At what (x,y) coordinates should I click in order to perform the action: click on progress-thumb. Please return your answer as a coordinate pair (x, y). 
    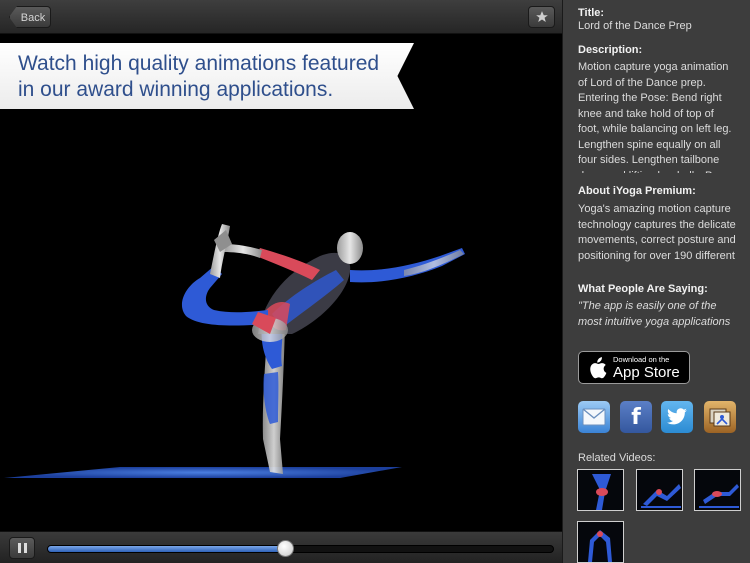
    Looking at the image, I should click on (286, 548).